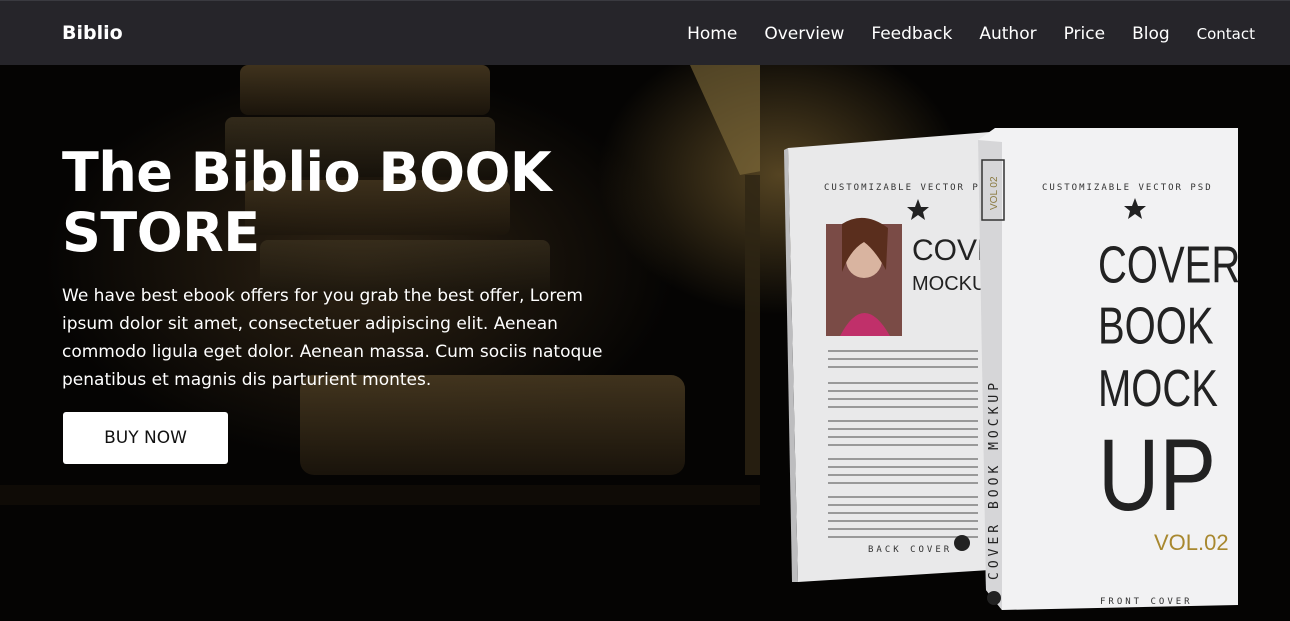 This screenshot has height=621, width=1290. I want to click on back-top-label: CUSTOMIZABLE VECTOR PSD, so click(909, 188).